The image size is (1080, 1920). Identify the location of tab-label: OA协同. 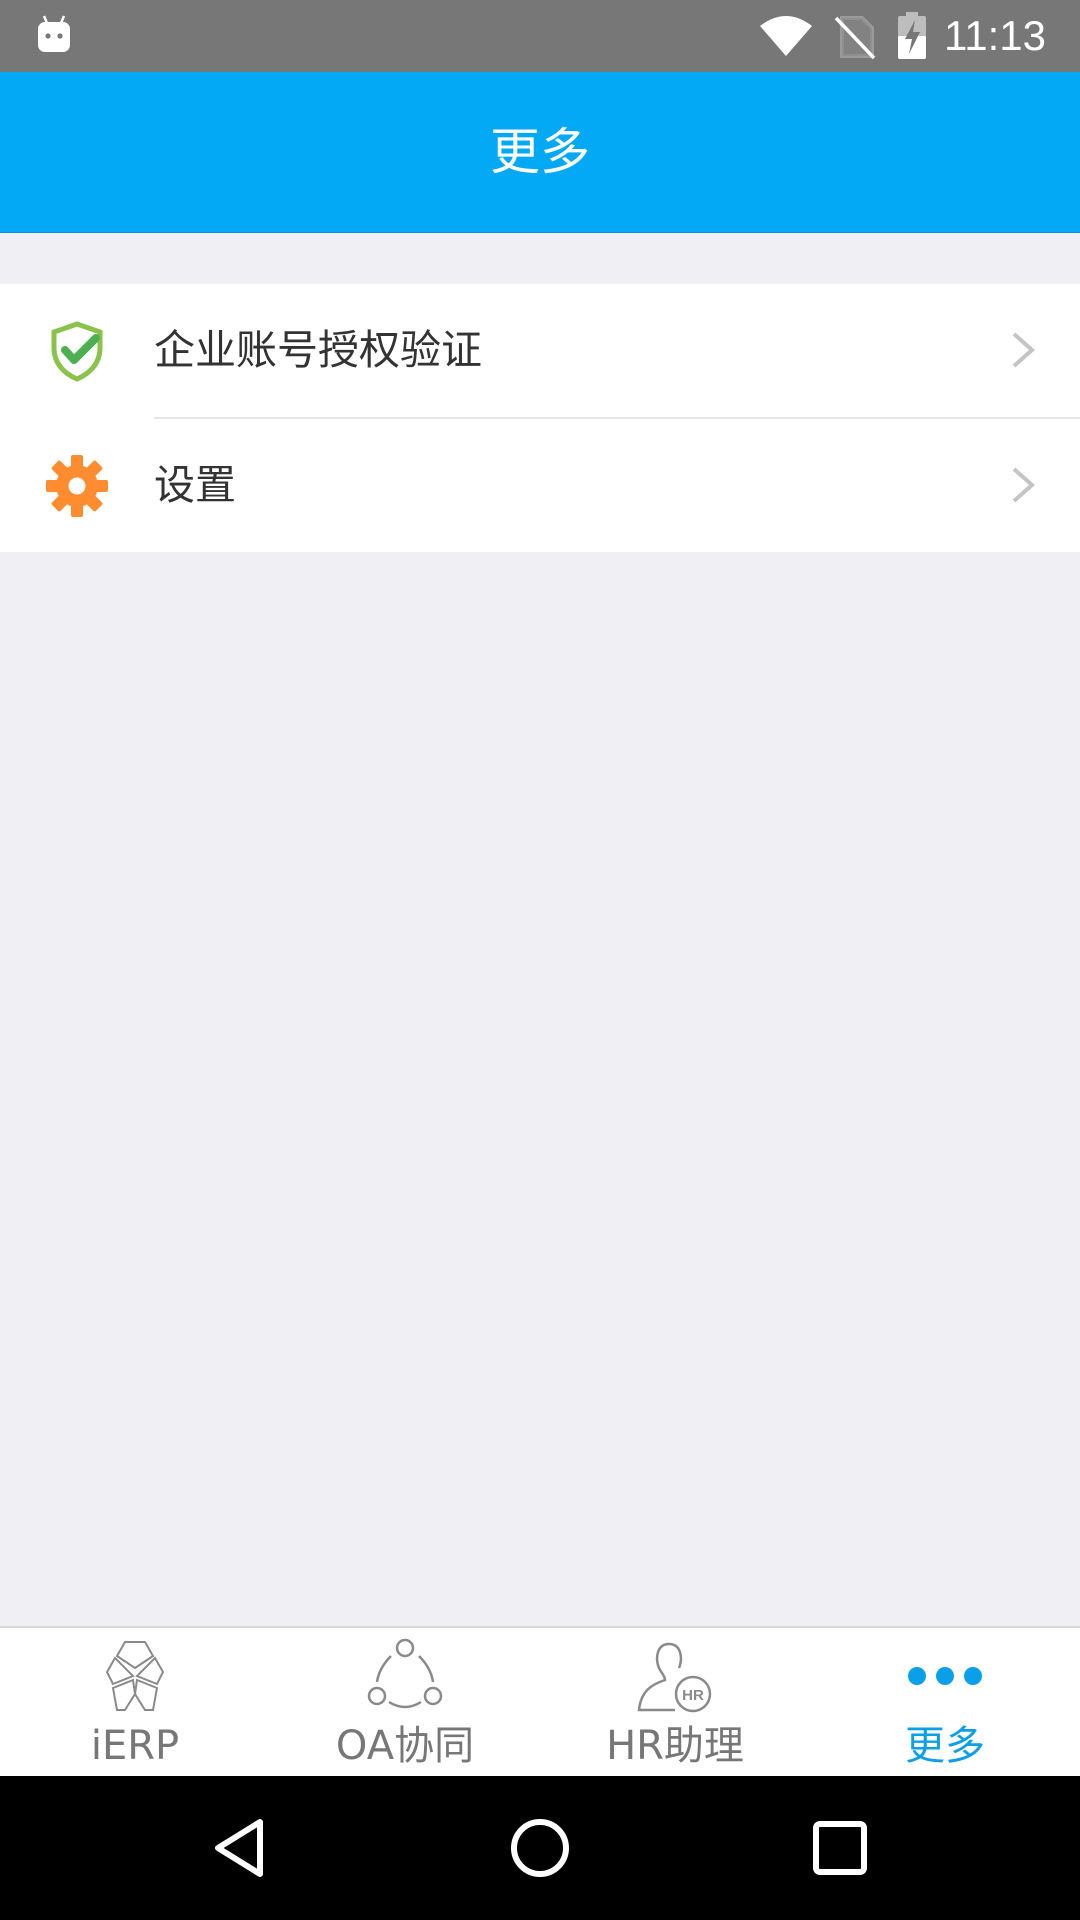
(405, 1746).